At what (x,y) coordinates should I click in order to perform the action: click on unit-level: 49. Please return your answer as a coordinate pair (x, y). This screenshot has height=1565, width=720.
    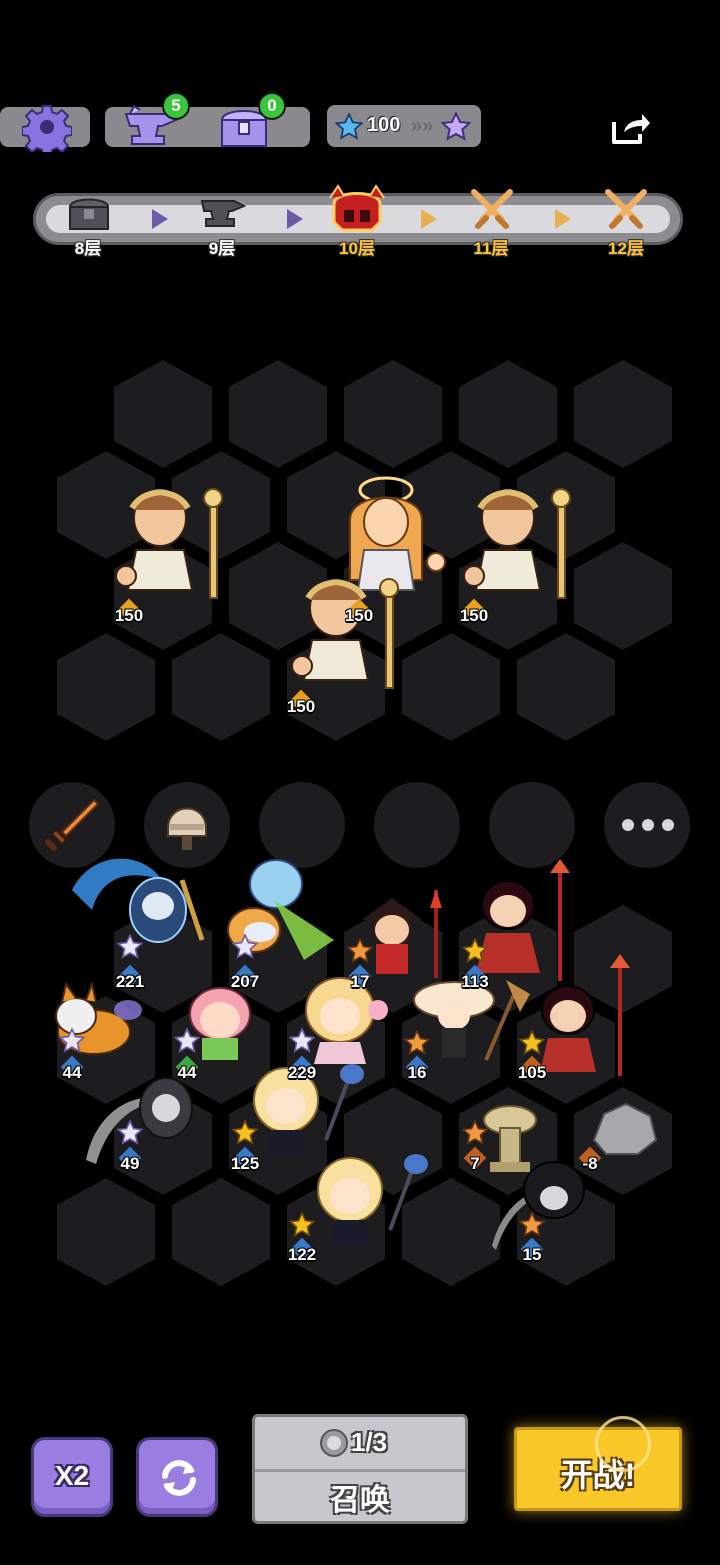
    Looking at the image, I should click on (130, 1163).